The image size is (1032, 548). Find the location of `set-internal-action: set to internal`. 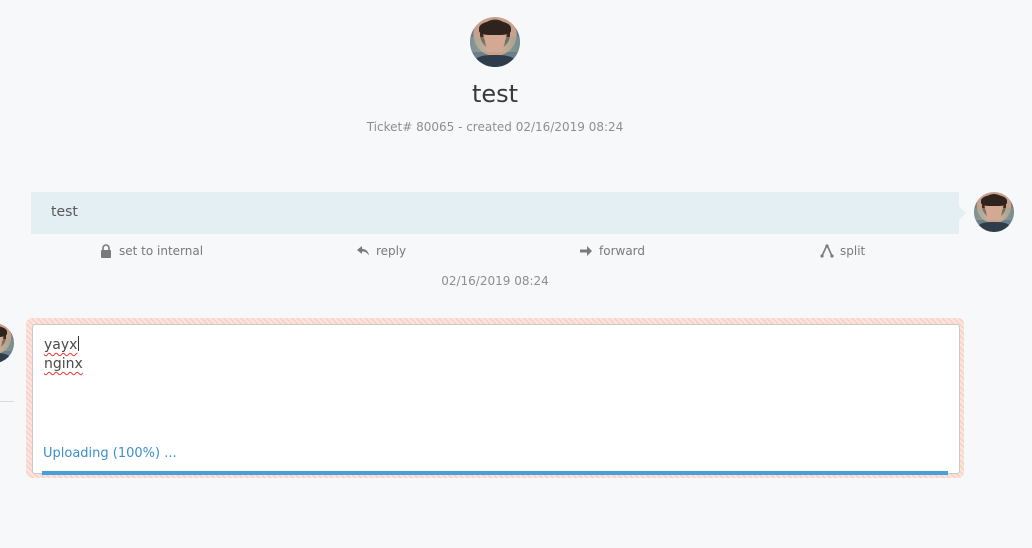

set-internal-action: set to internal is located at coordinates (151, 251).